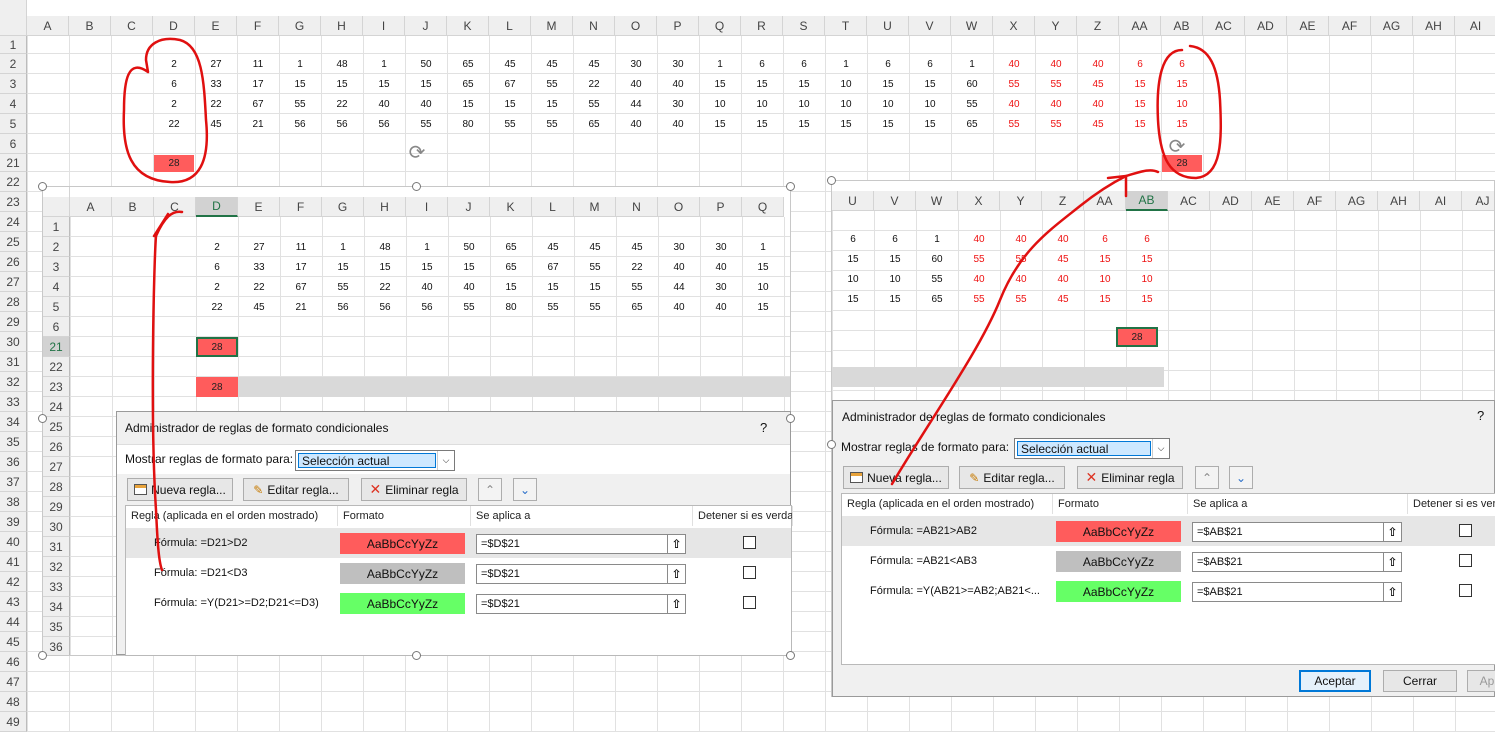 The width and height of the screenshot is (1495, 732). I want to click on applies-to-input: =$AB$21 ⇧, so click(1297, 532).